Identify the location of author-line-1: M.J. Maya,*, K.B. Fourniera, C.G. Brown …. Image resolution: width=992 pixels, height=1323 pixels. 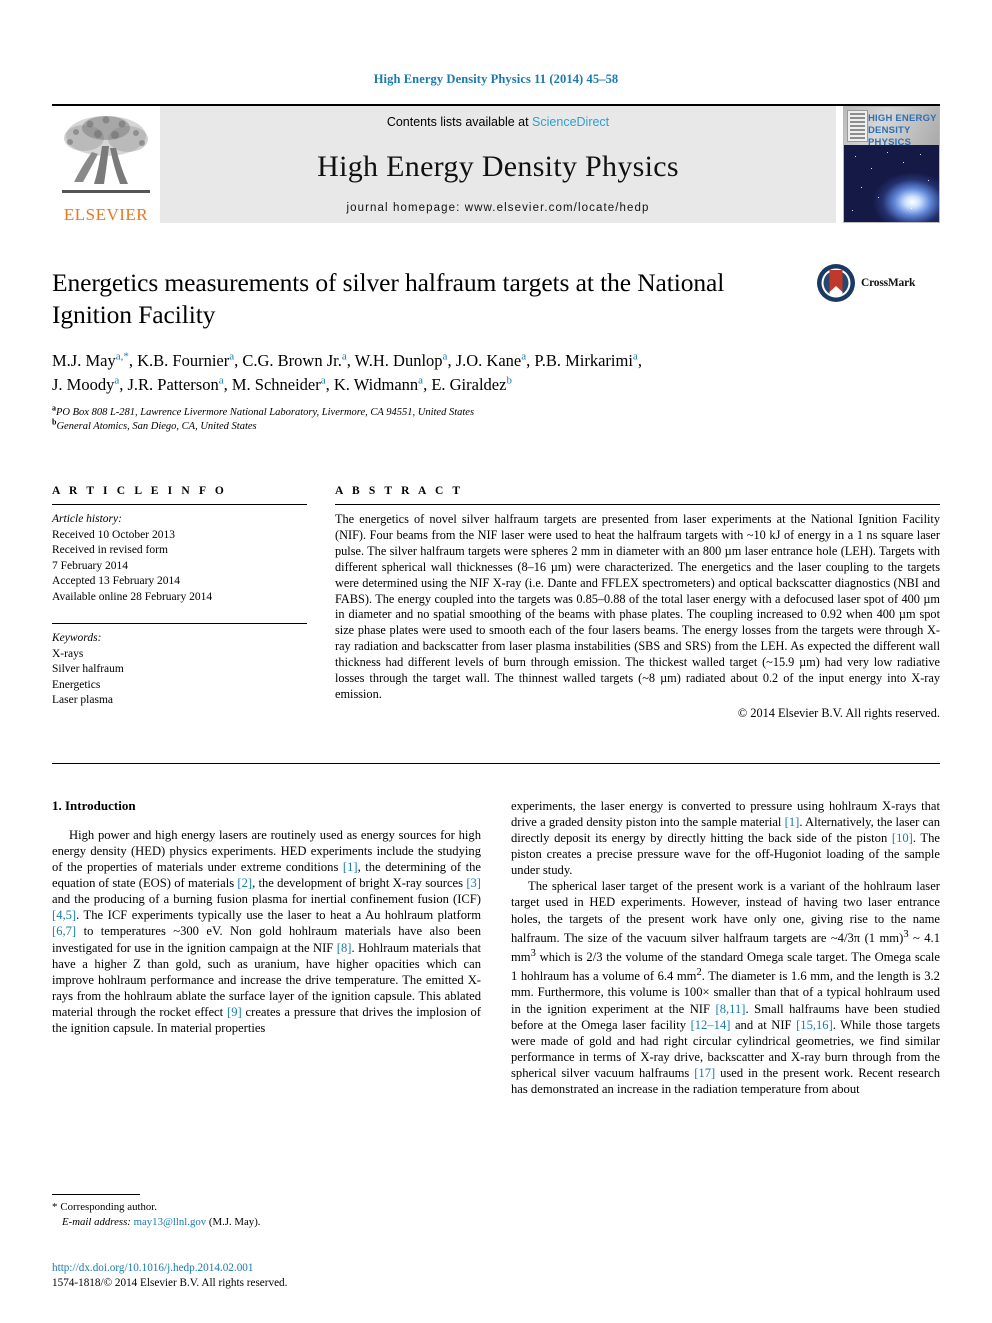
(347, 360).